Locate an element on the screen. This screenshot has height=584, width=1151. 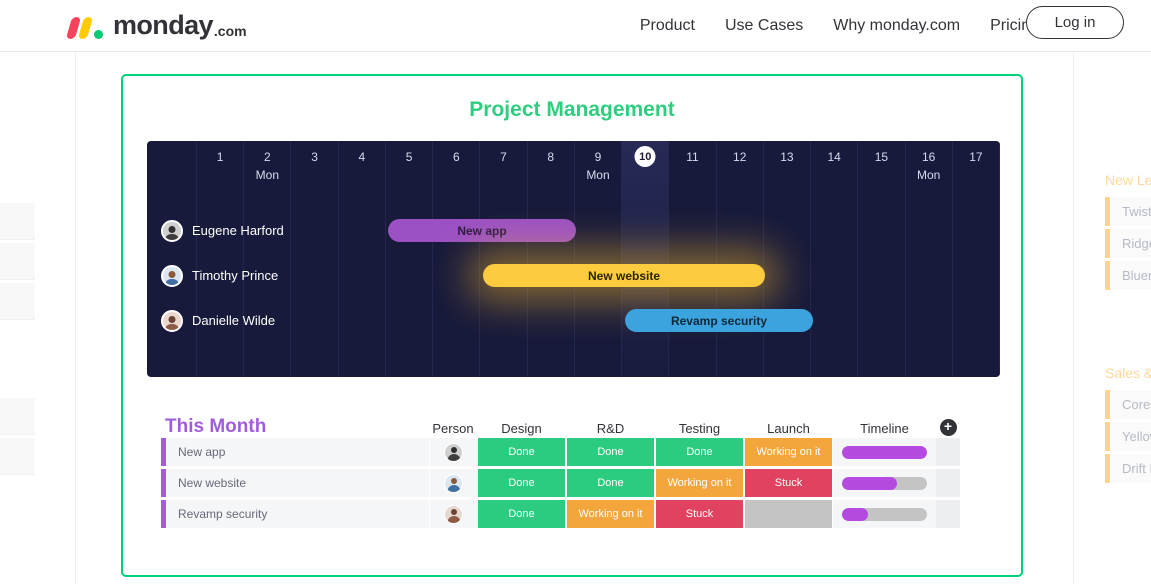
gantt-bar-new-app: New app is located at coordinates (482, 230).